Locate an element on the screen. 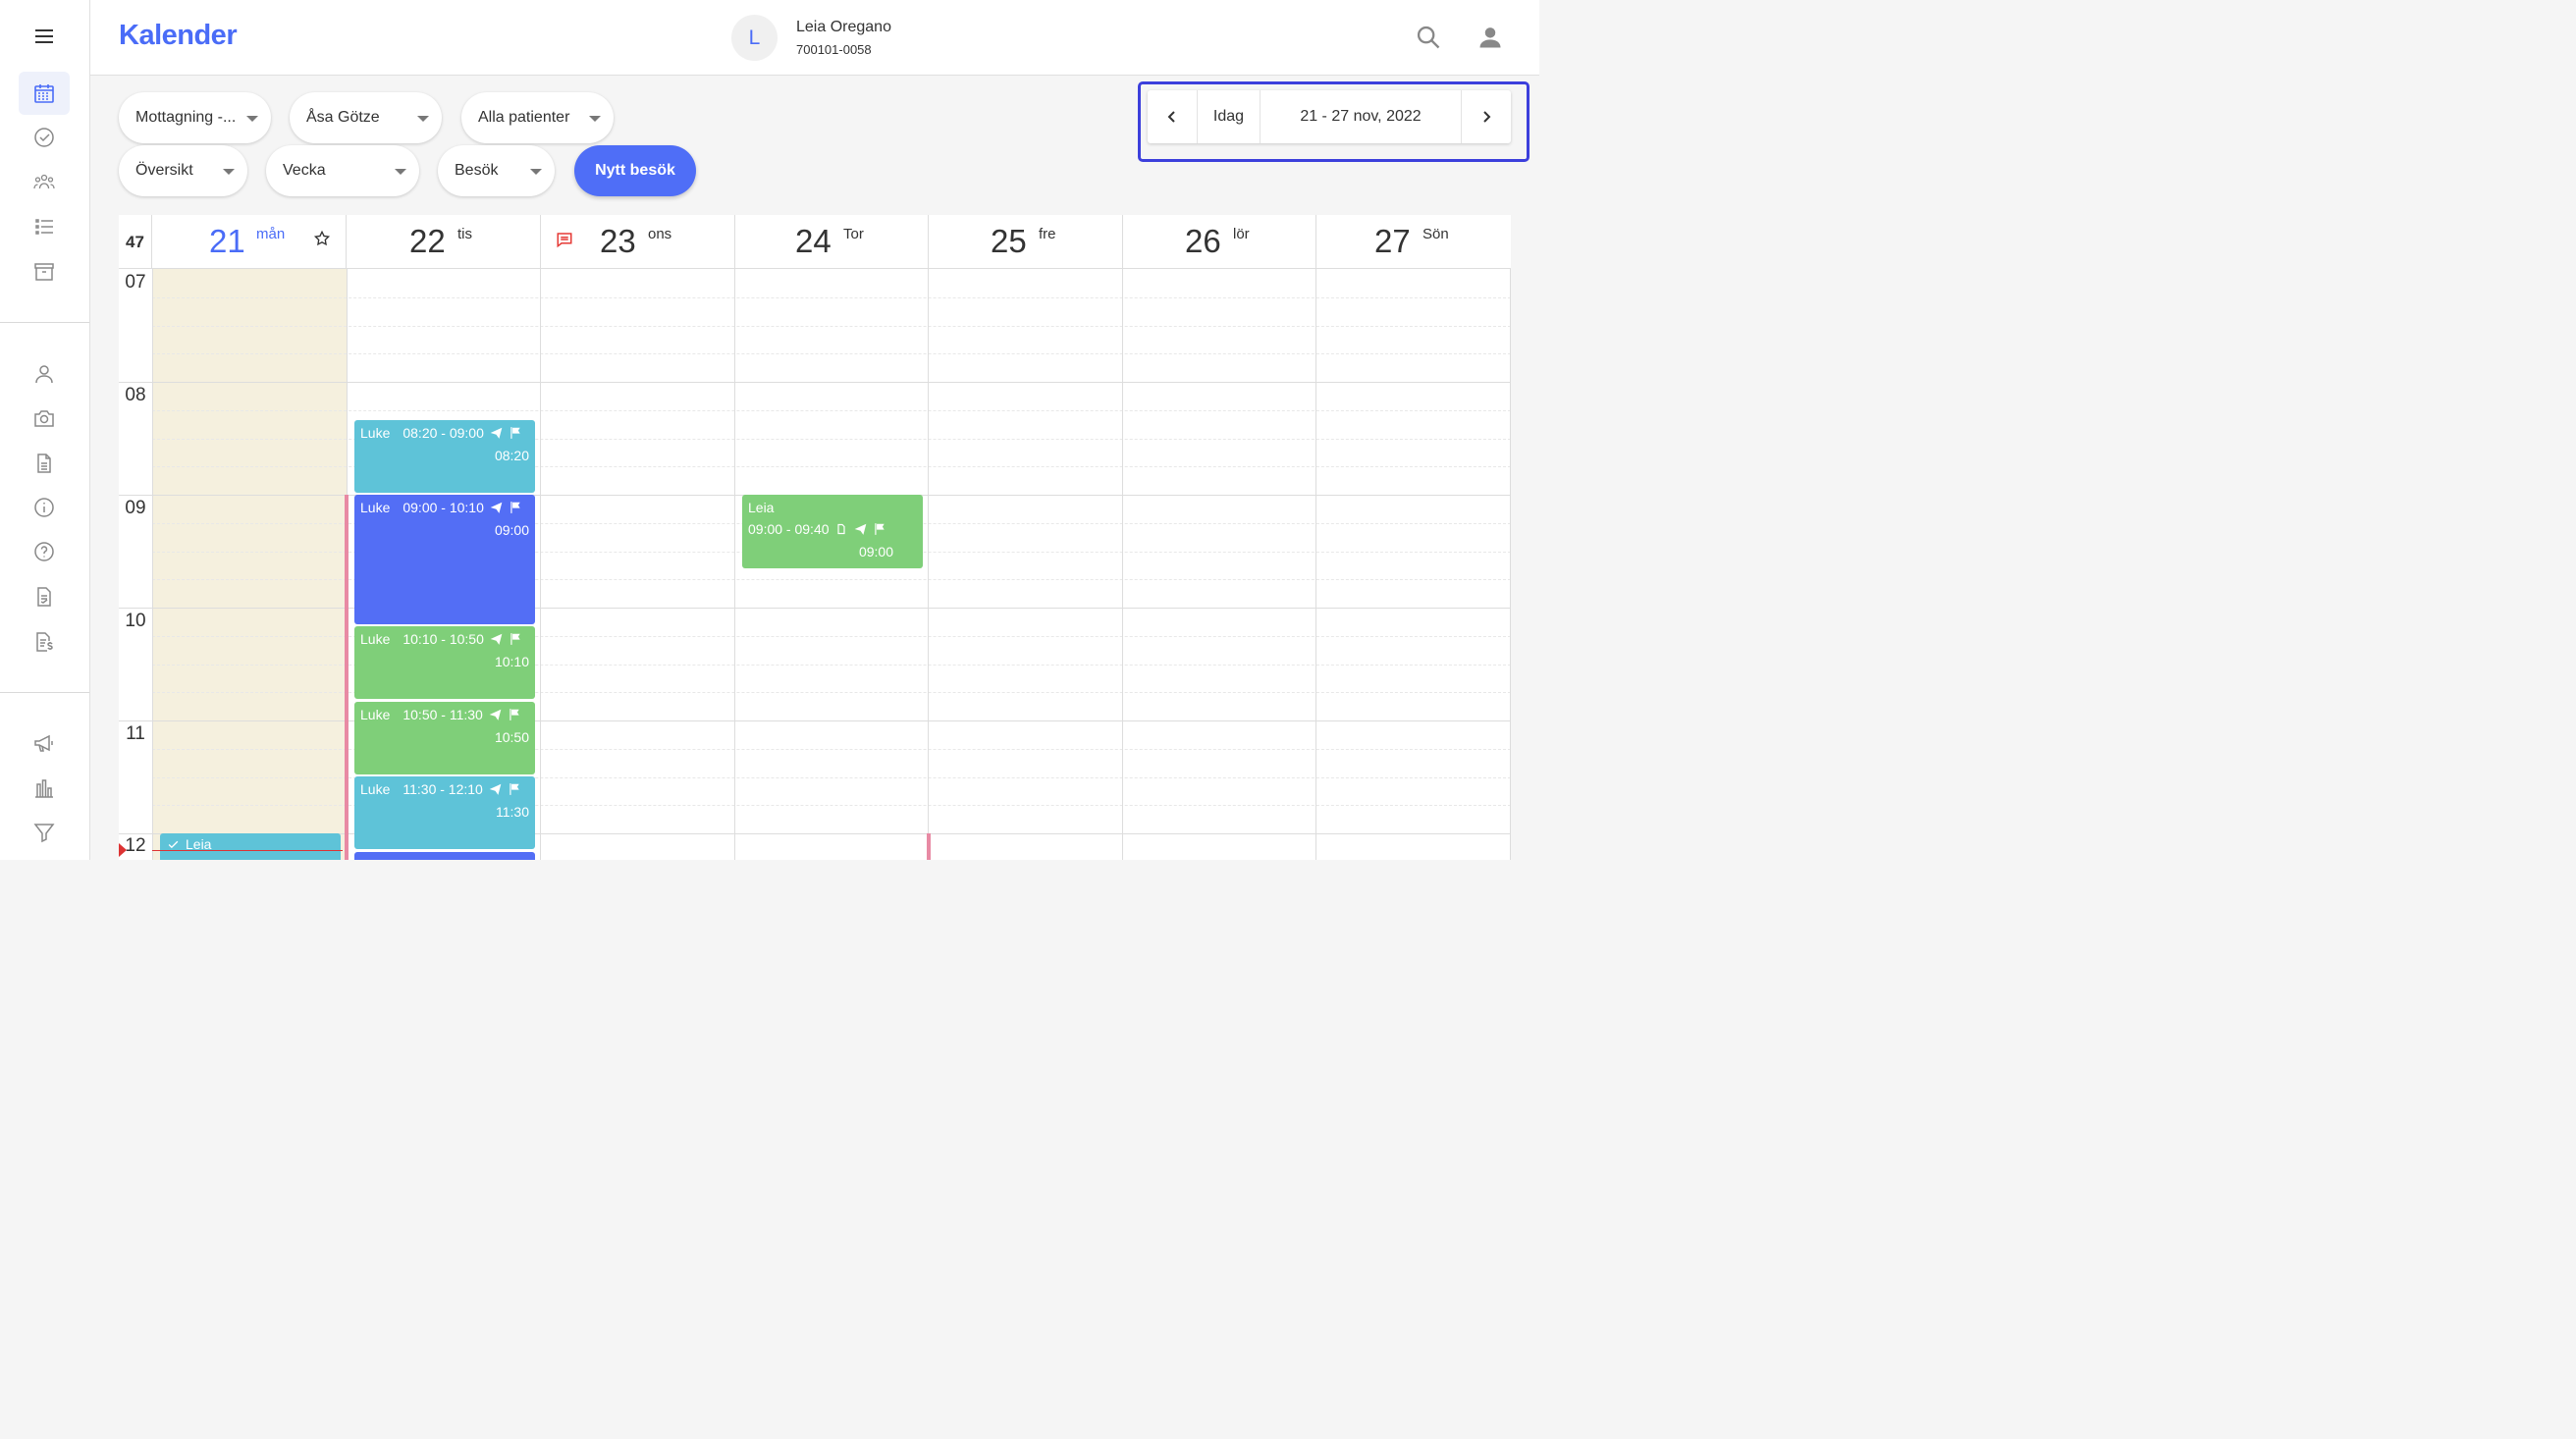  sidebar-item-filter is located at coordinates (44, 832).